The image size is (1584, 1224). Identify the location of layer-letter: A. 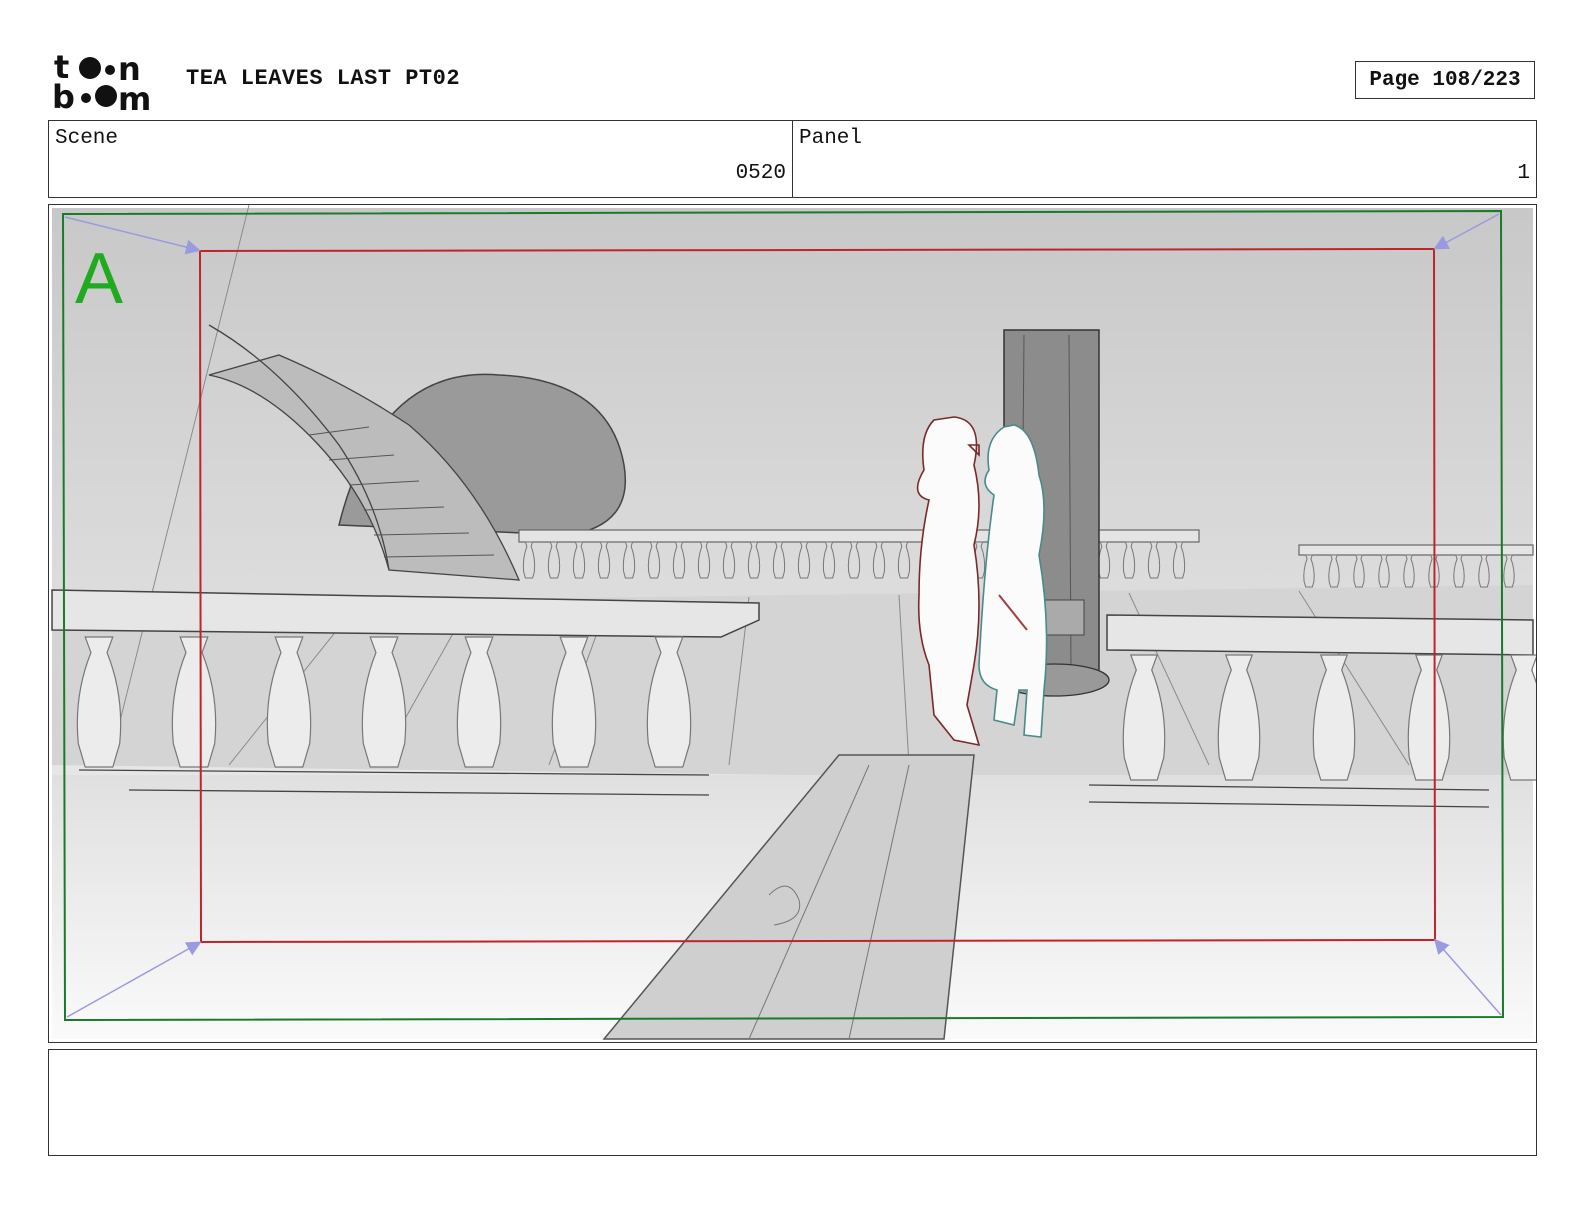
(99, 279).